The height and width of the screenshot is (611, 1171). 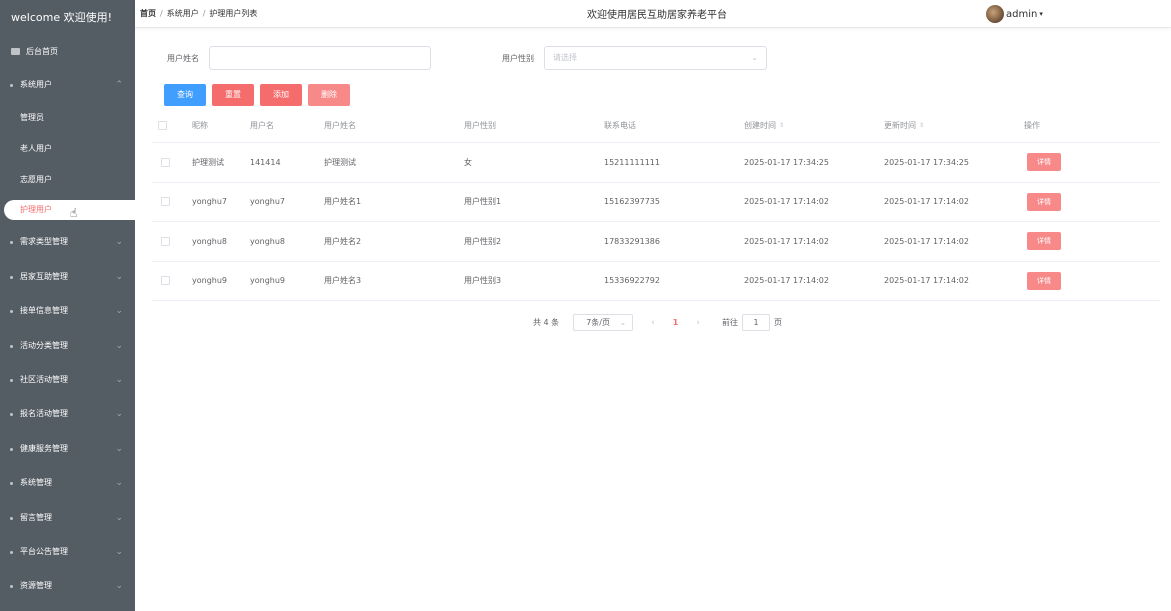 What do you see at coordinates (67, 483) in the screenshot?
I see `sidebar-group: 系统管理 ⌄` at bounding box center [67, 483].